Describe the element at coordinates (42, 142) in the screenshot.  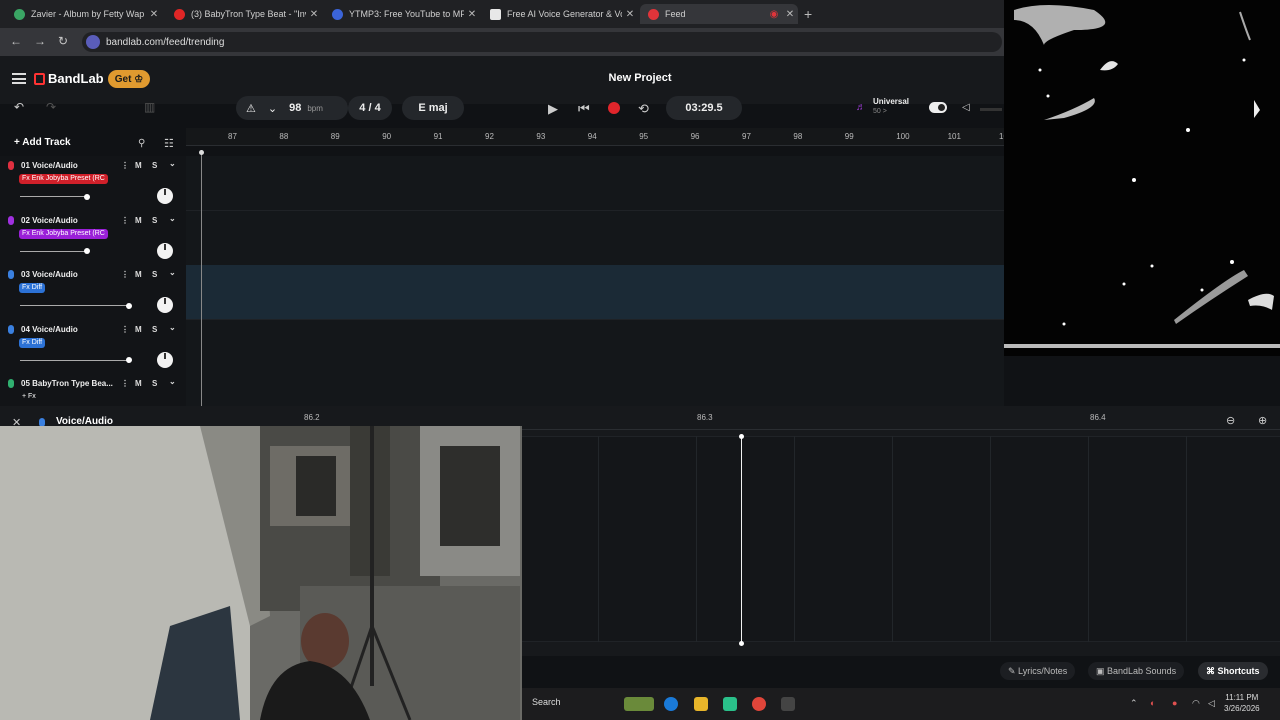
I see `add-track-button: + Add Track` at that location.